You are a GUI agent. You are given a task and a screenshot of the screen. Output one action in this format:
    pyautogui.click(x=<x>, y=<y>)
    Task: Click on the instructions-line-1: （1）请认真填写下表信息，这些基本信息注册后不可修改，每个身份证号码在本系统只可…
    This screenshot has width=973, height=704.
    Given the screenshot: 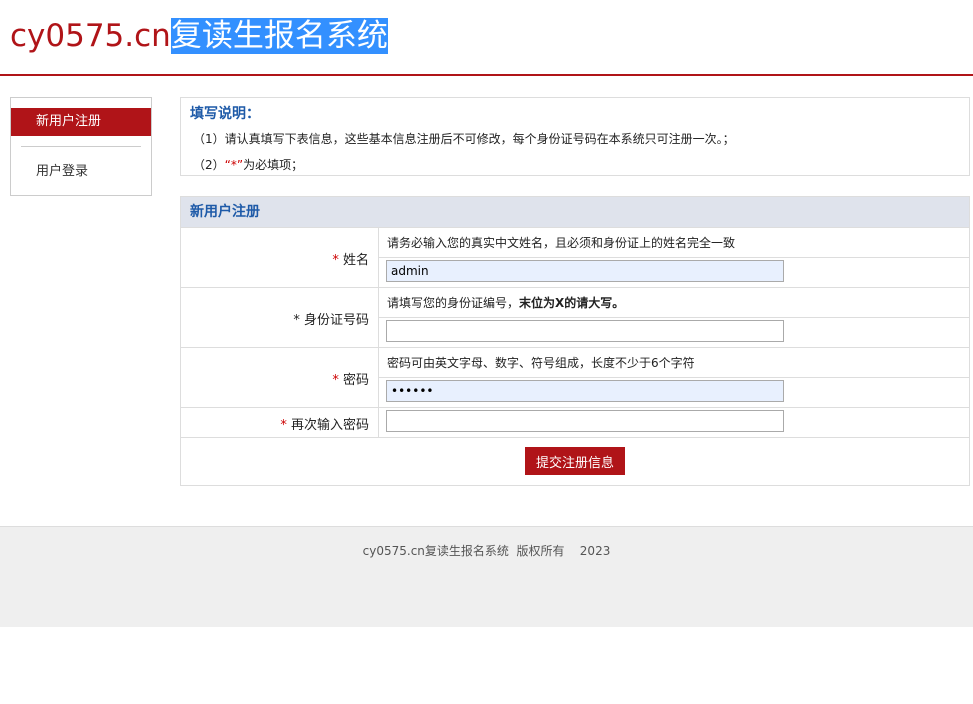 What is the action you would take?
    pyautogui.click(x=464, y=139)
    